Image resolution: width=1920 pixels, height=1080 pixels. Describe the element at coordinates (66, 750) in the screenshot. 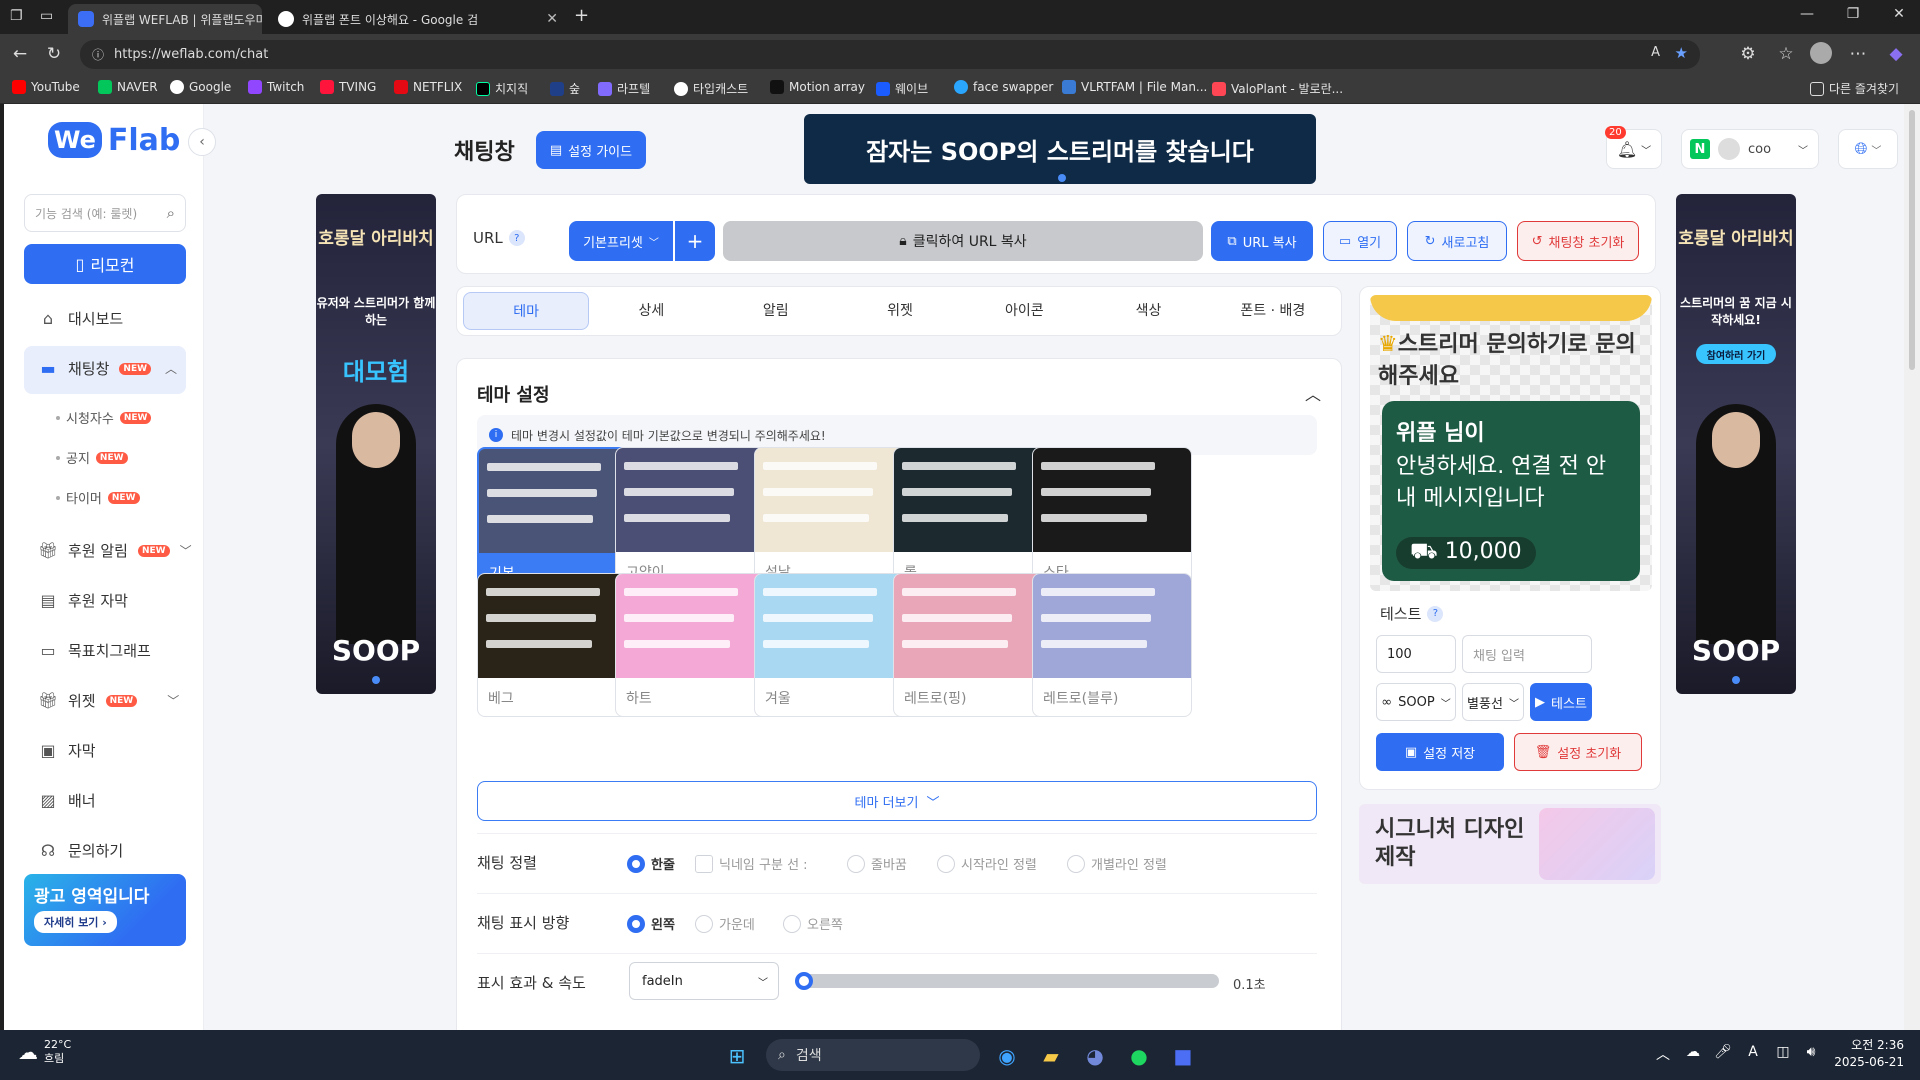

I see `sidebar-item-subtitle: ▣ 자막` at that location.